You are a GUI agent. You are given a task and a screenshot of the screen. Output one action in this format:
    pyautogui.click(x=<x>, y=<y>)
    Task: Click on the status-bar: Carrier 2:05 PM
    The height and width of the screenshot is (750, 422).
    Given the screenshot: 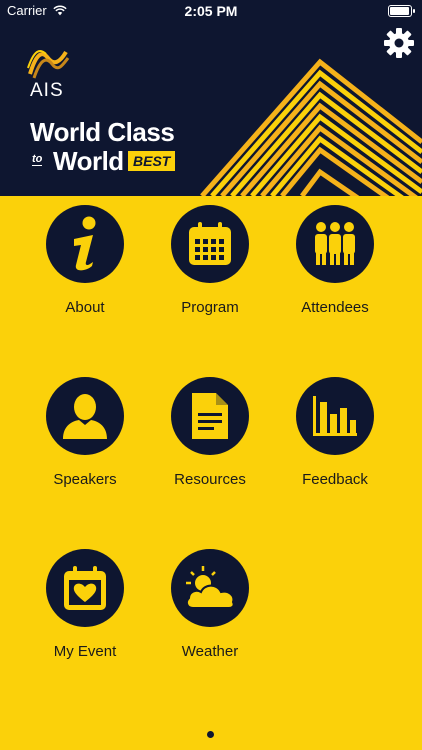 What is the action you would take?
    pyautogui.click(x=211, y=11)
    